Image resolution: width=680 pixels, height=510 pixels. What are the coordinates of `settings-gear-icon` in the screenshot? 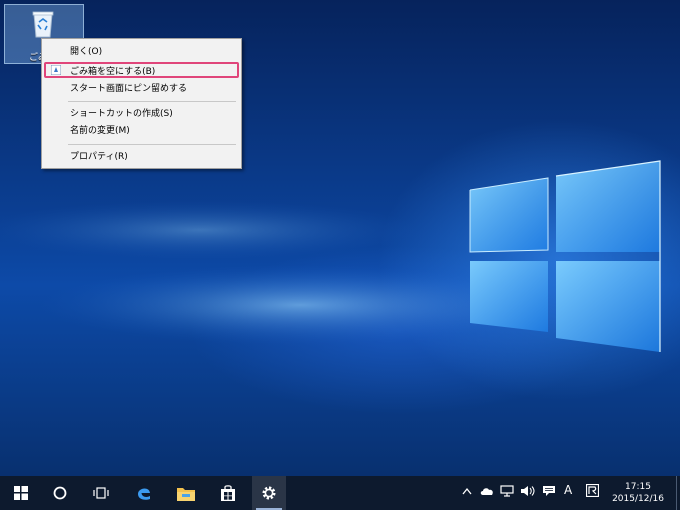 It's located at (269, 493).